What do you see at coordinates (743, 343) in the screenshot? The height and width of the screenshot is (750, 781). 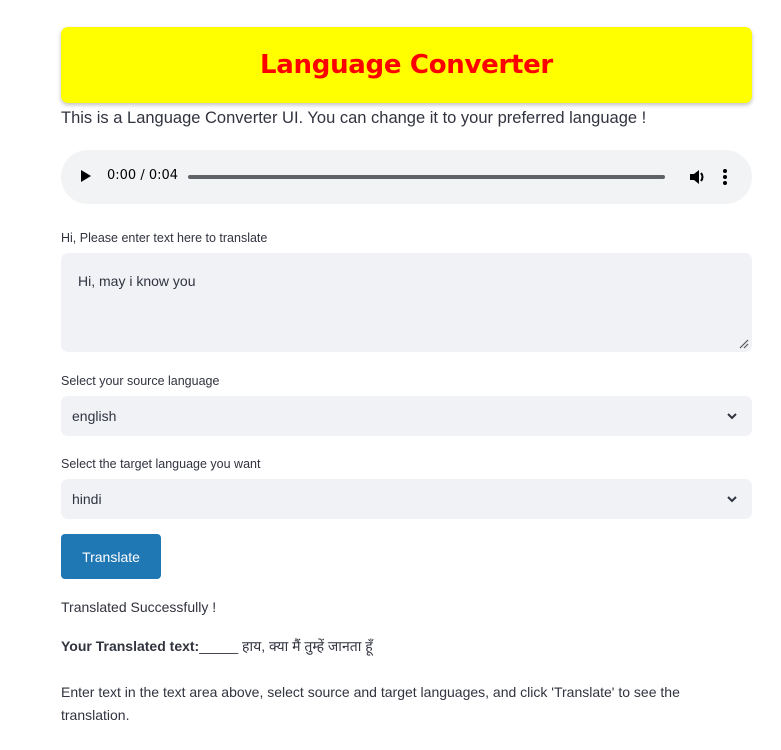 I see `resize-grip-icon` at bounding box center [743, 343].